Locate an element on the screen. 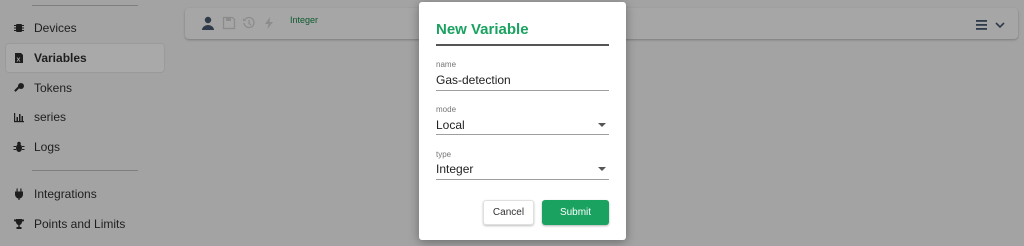 This screenshot has width=1024, height=246. sidebar-item-integrations: Integrations is located at coordinates (85, 194).